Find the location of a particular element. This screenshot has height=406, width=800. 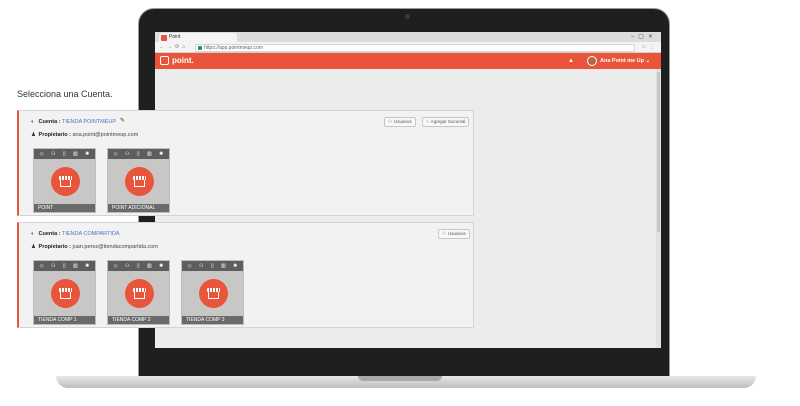

nav-buttons: ←→⟳⌂ is located at coordinates (173, 47).